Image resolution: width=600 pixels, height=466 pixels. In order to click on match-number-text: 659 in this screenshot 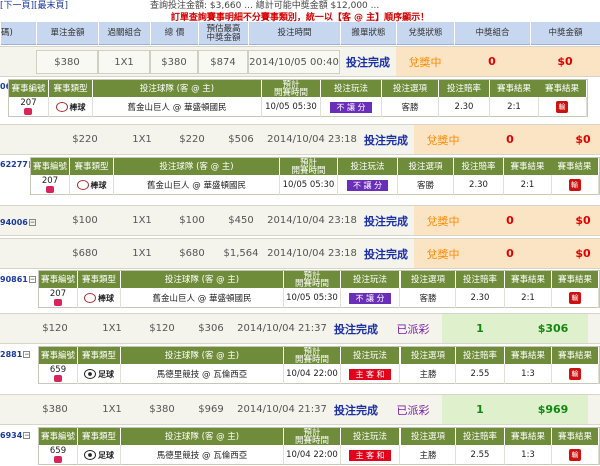, I will do `click(58, 451)`.